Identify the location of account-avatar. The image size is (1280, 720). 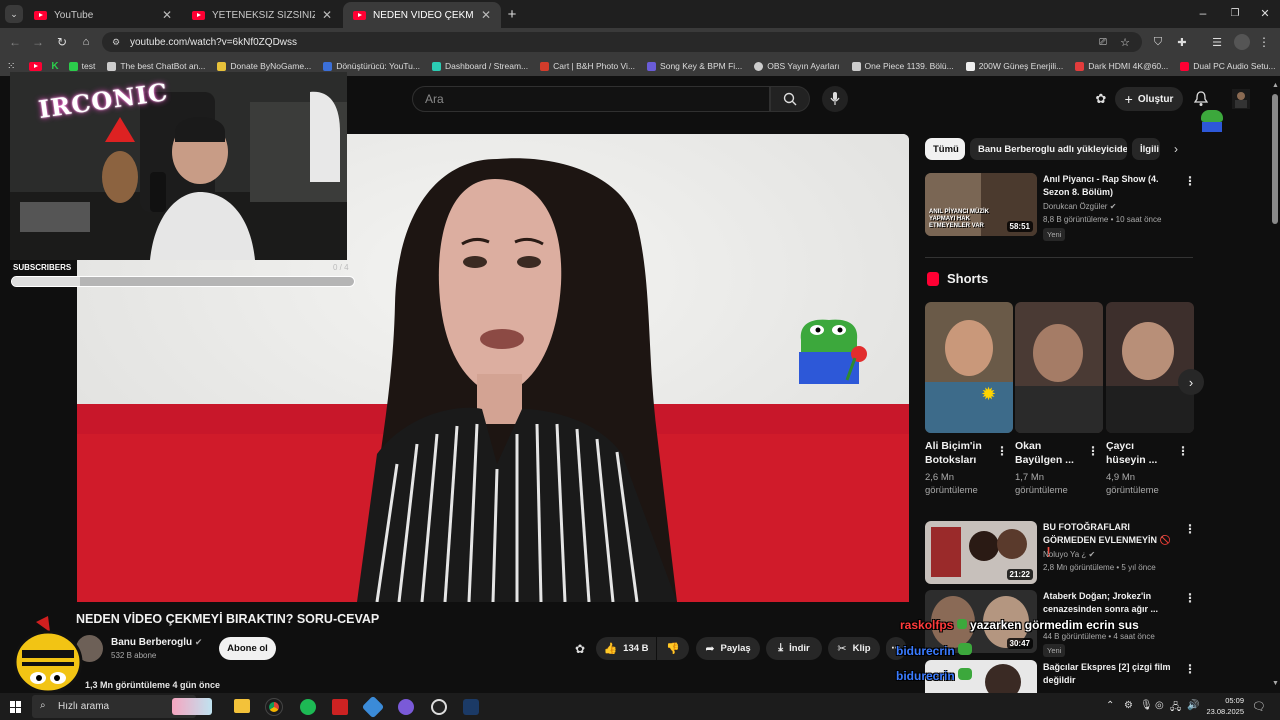
(1241, 99).